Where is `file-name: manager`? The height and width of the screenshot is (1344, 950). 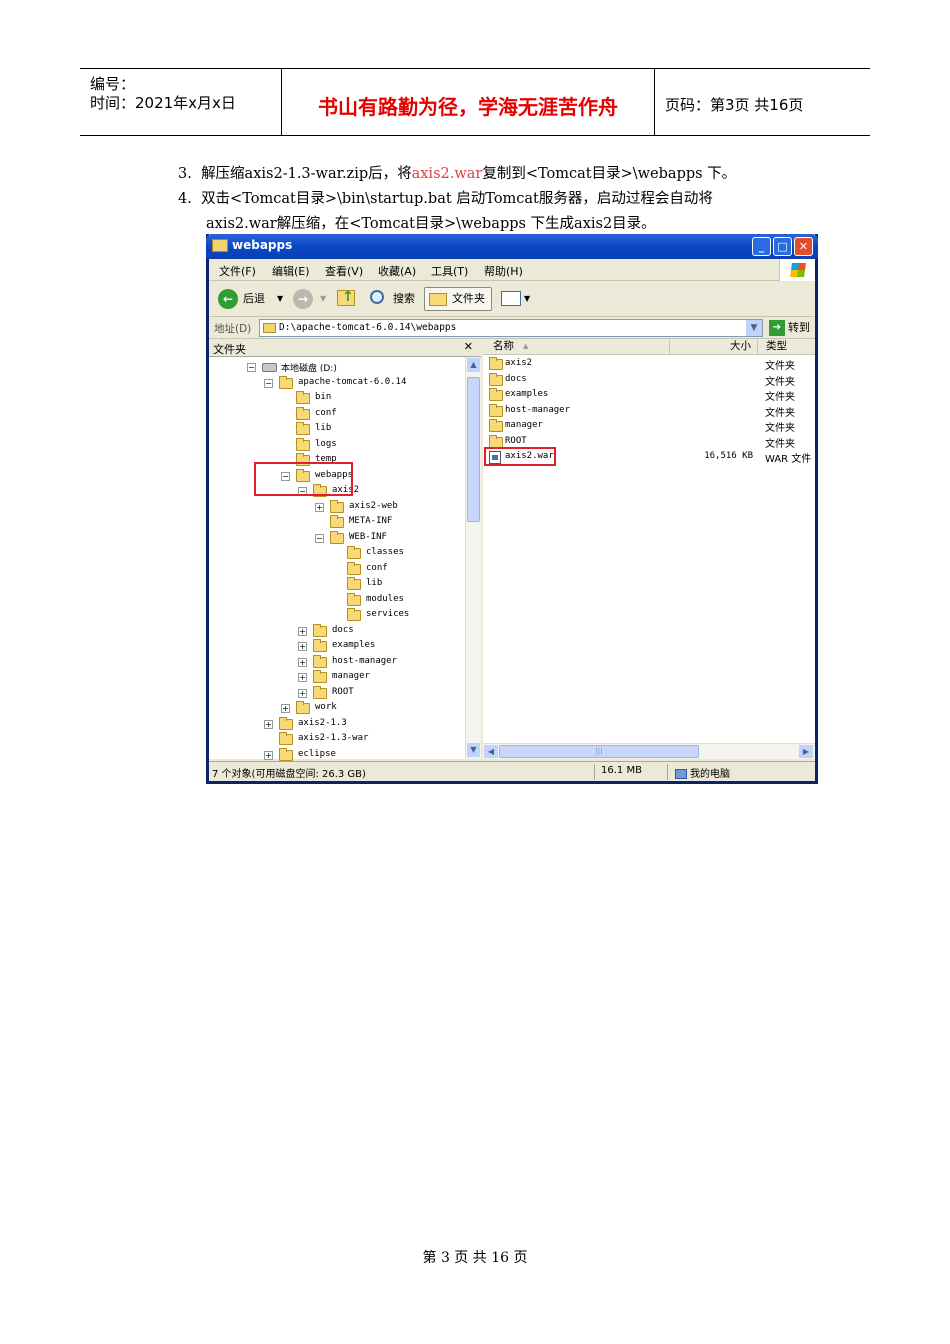
file-name: manager is located at coordinates (524, 425).